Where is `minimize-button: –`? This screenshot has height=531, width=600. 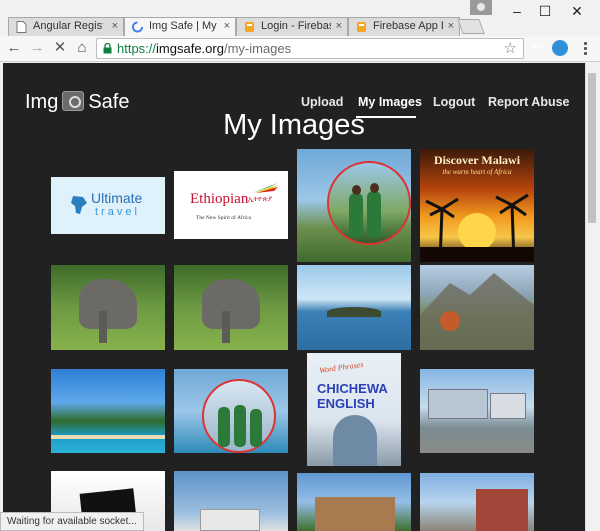 minimize-button: – is located at coordinates (517, 12).